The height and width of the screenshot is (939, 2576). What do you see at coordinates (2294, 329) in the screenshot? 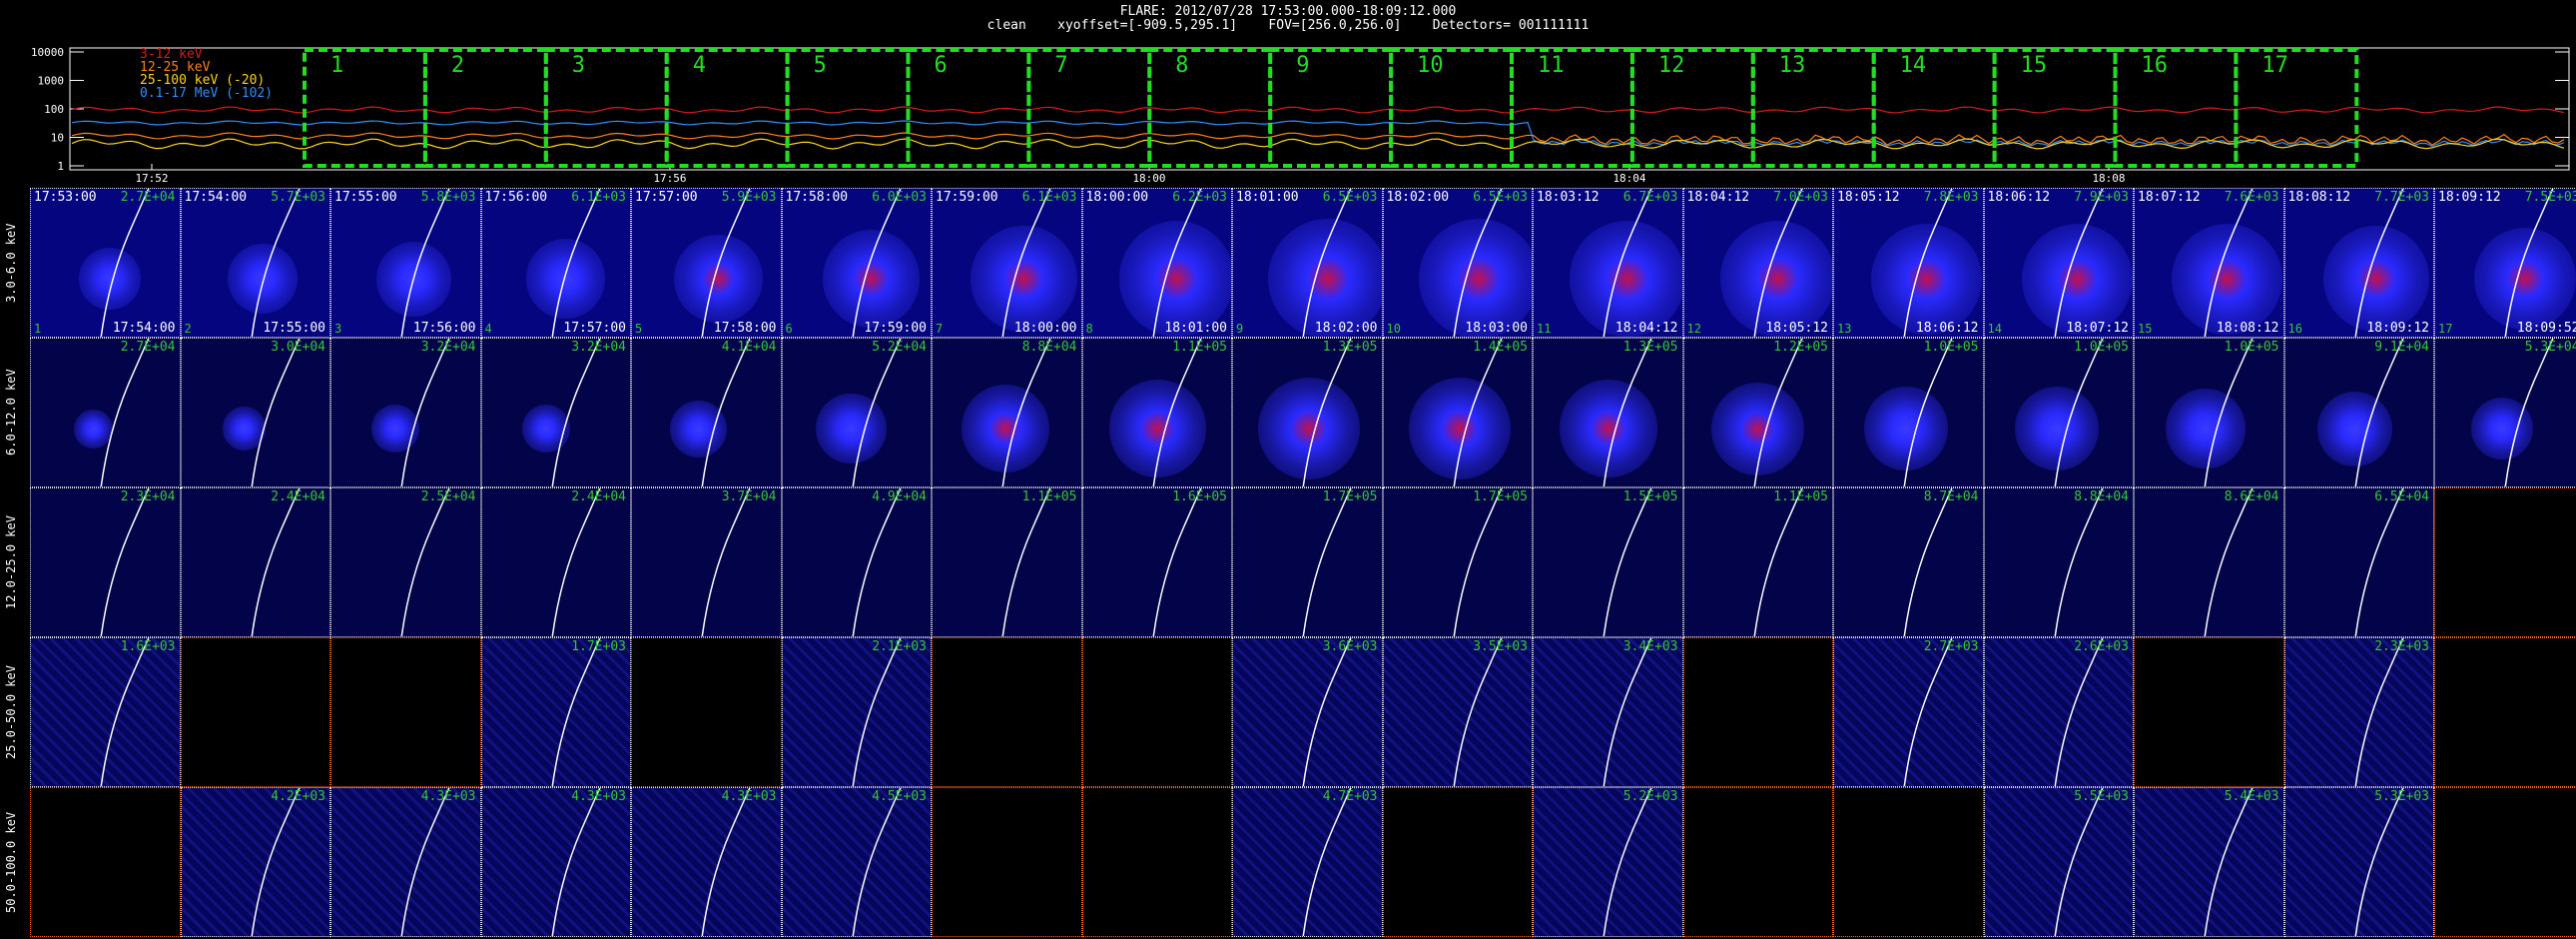
I see `interval-index: 16` at bounding box center [2294, 329].